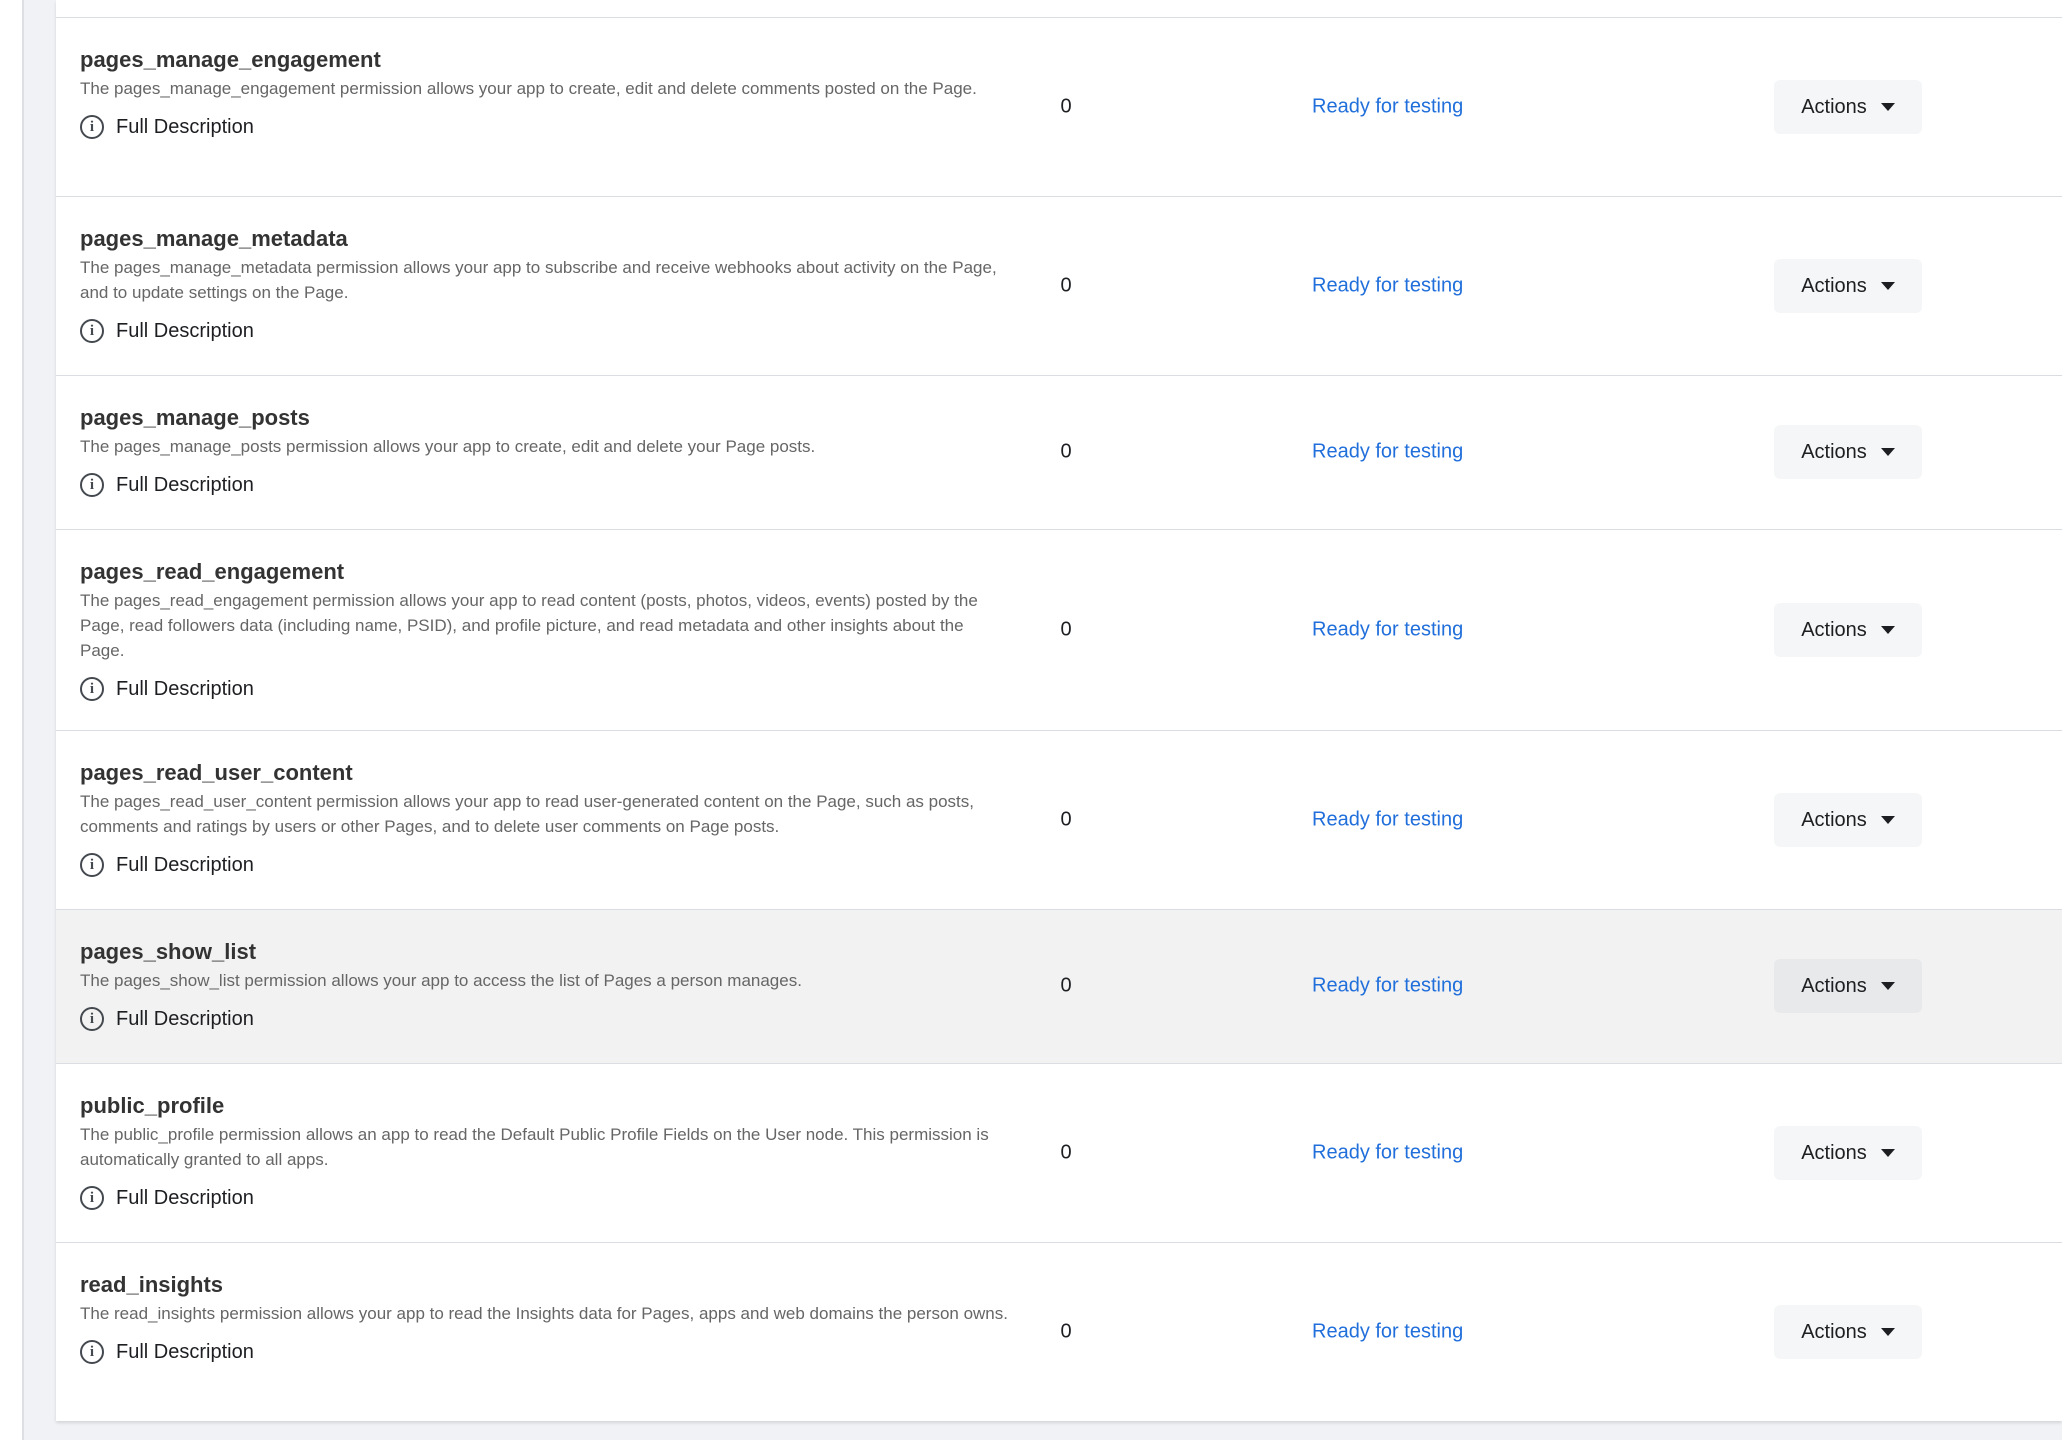  Describe the element at coordinates (195, 417) in the screenshot. I see `permission-name: pages_manage_posts` at that location.